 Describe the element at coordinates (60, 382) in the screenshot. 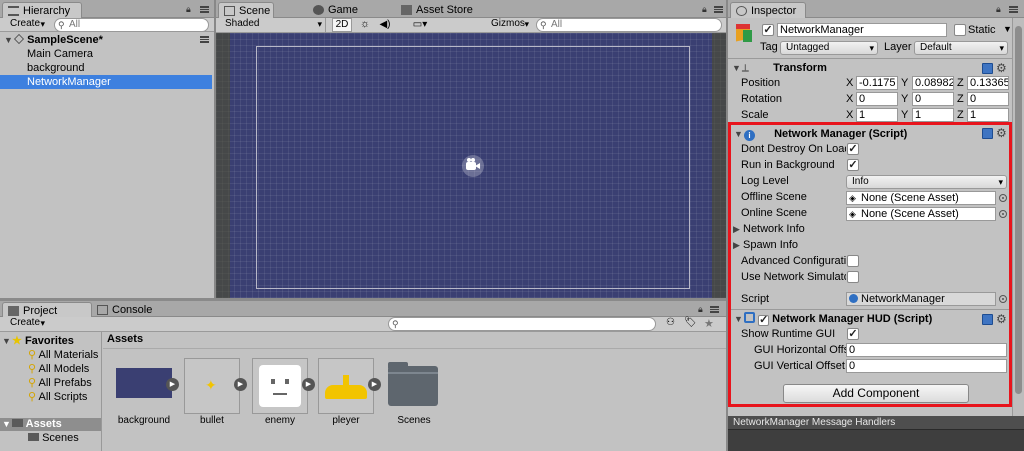

I see `fav-item: ⚲ All Prefabs` at that location.